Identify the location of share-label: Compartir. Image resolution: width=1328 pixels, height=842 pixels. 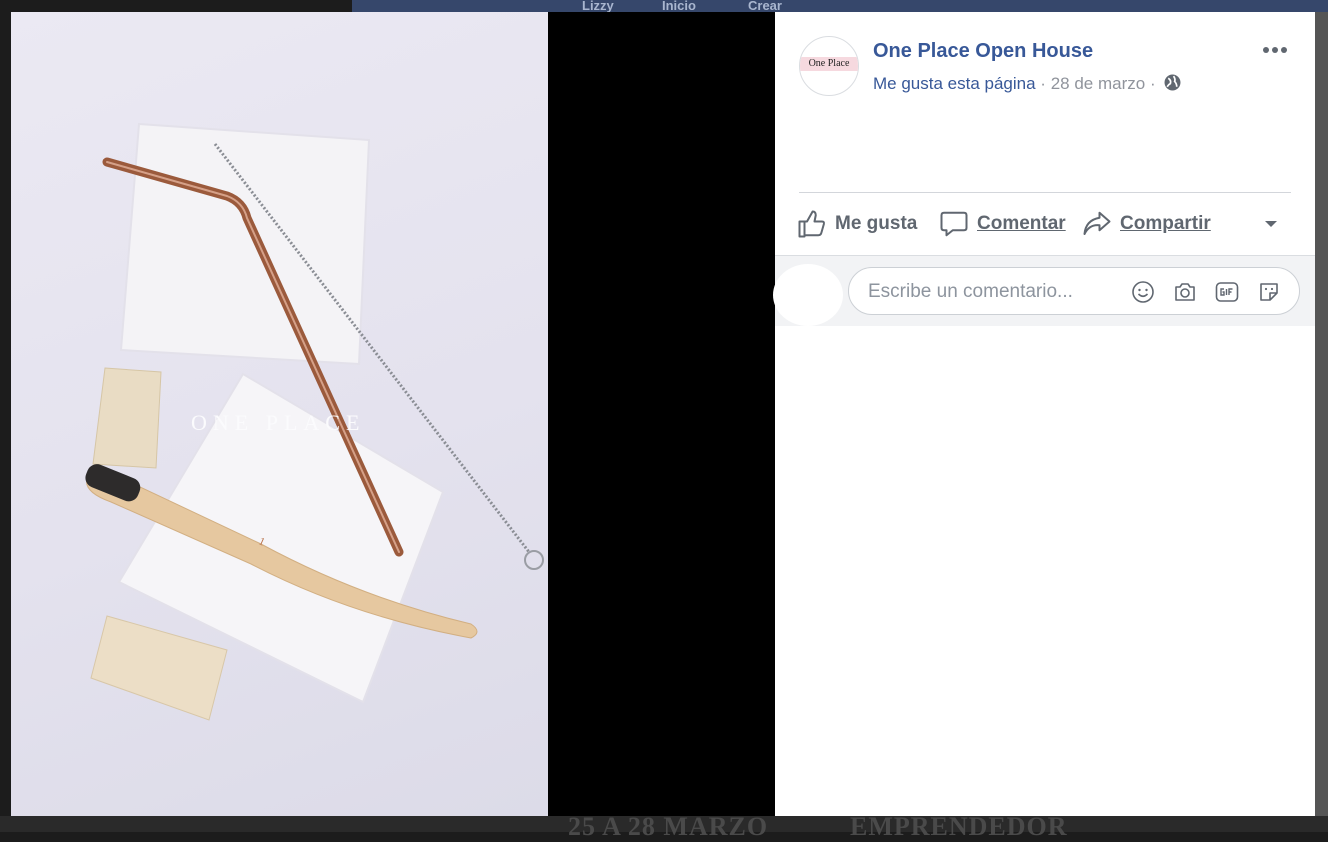
(1165, 223).